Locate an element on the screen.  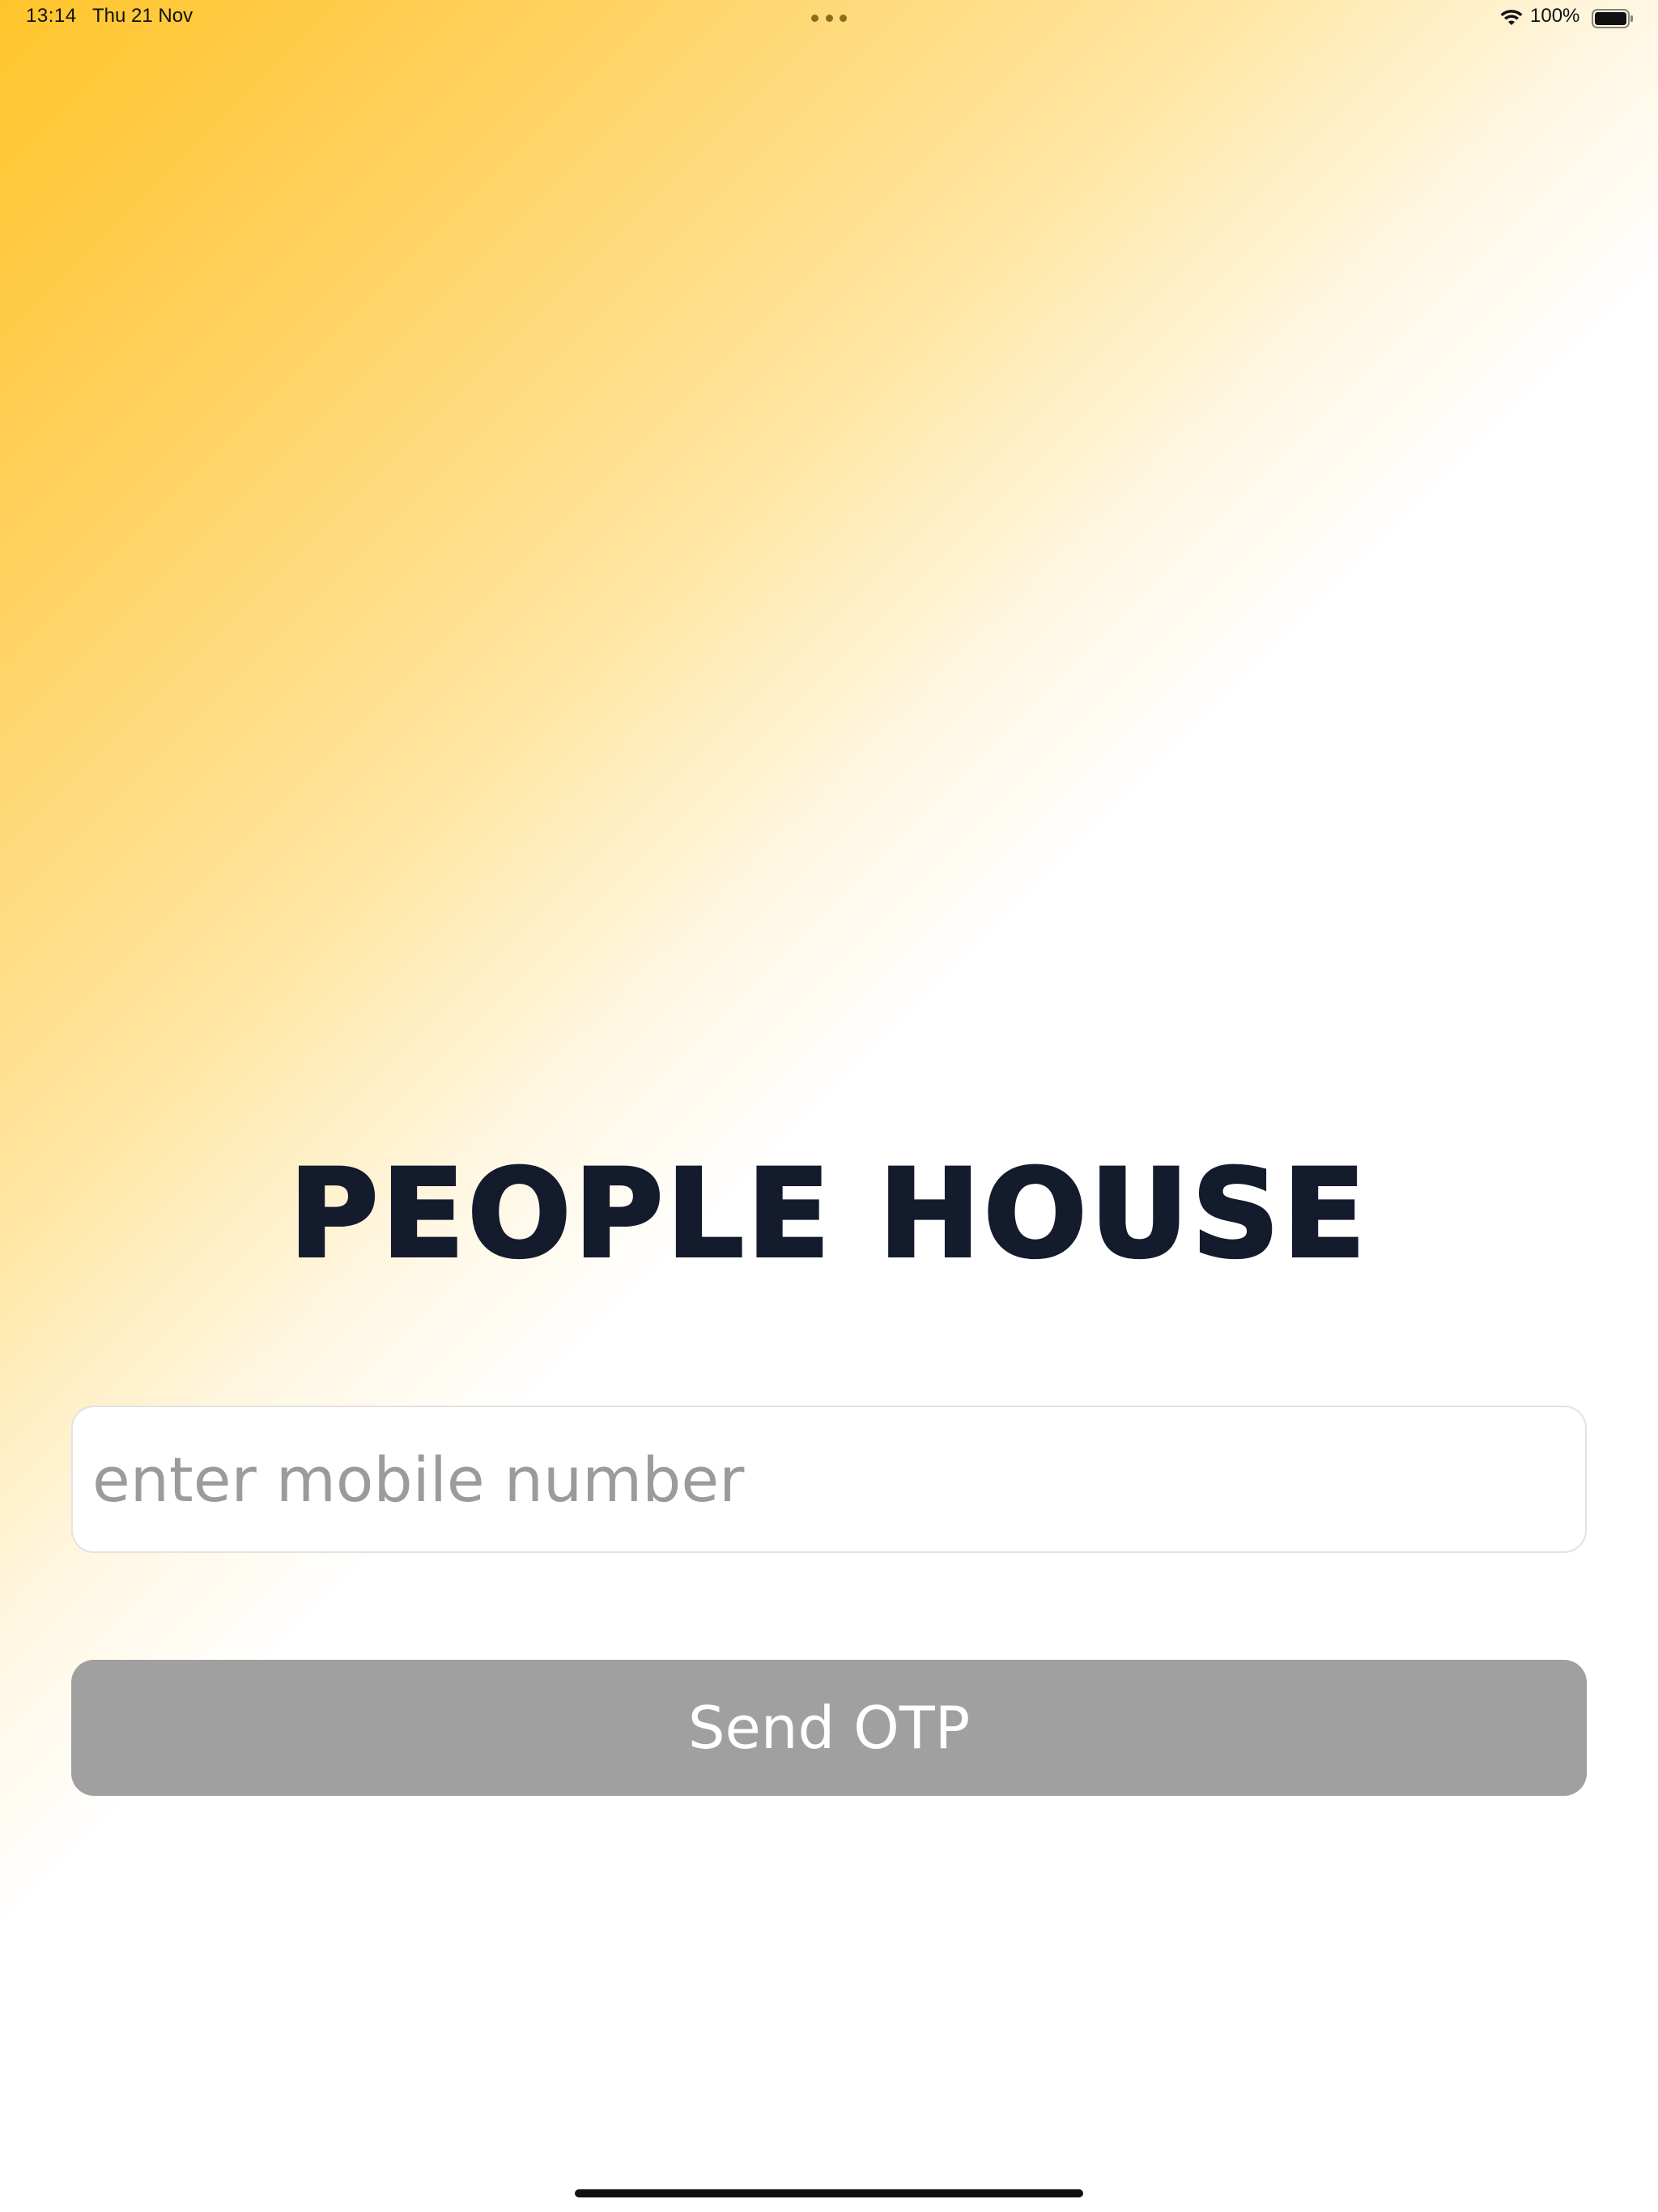
wifi-icon is located at coordinates (1511, 18).